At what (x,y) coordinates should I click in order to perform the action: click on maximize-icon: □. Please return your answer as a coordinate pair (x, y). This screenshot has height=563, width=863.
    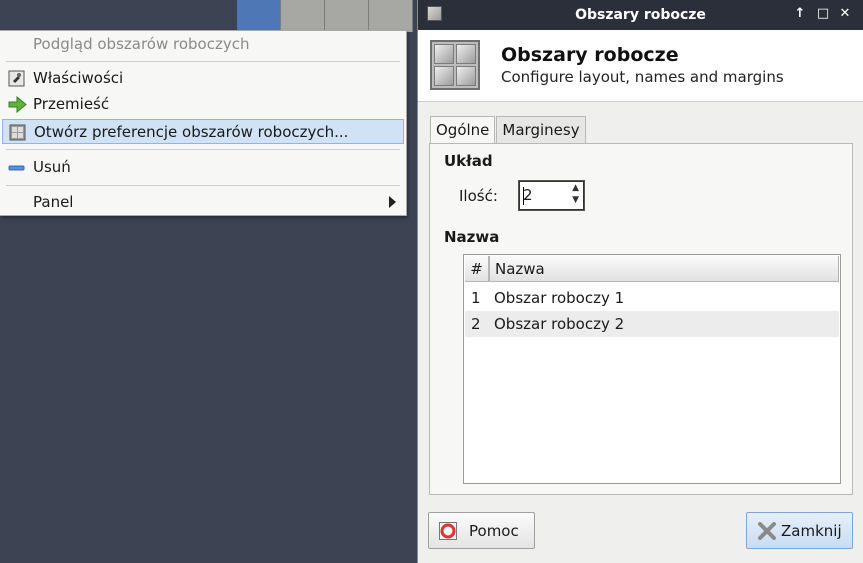
    Looking at the image, I should click on (823, 14).